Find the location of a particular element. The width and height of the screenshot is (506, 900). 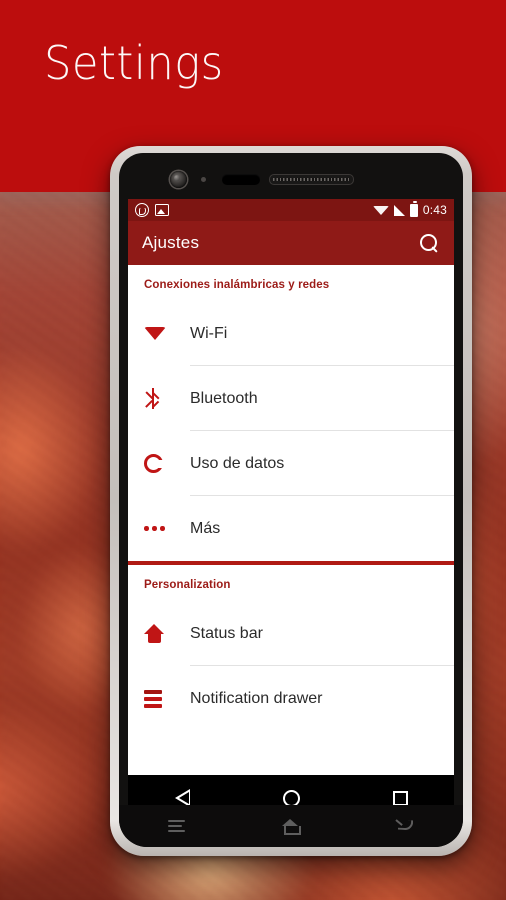

status-bar-system-icons: 0:43 is located at coordinates (409, 209).